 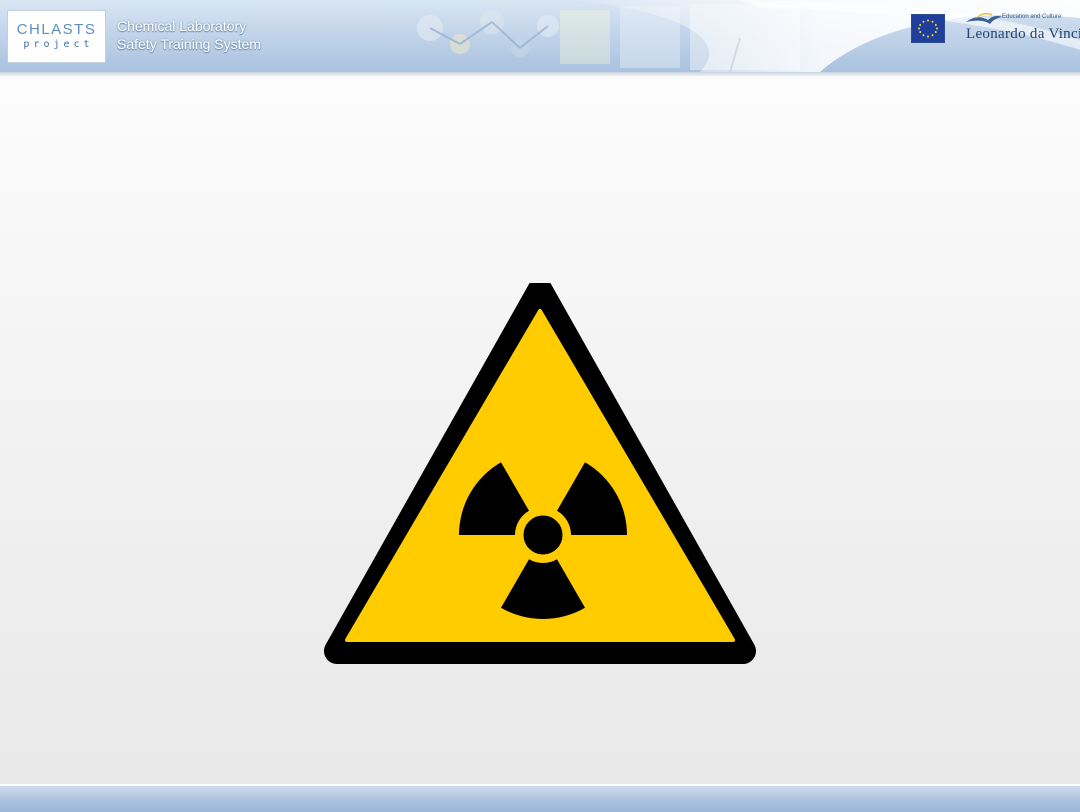 What do you see at coordinates (182, 26) in the screenshot?
I see `title-line-1: Chemical Laboratory` at bounding box center [182, 26].